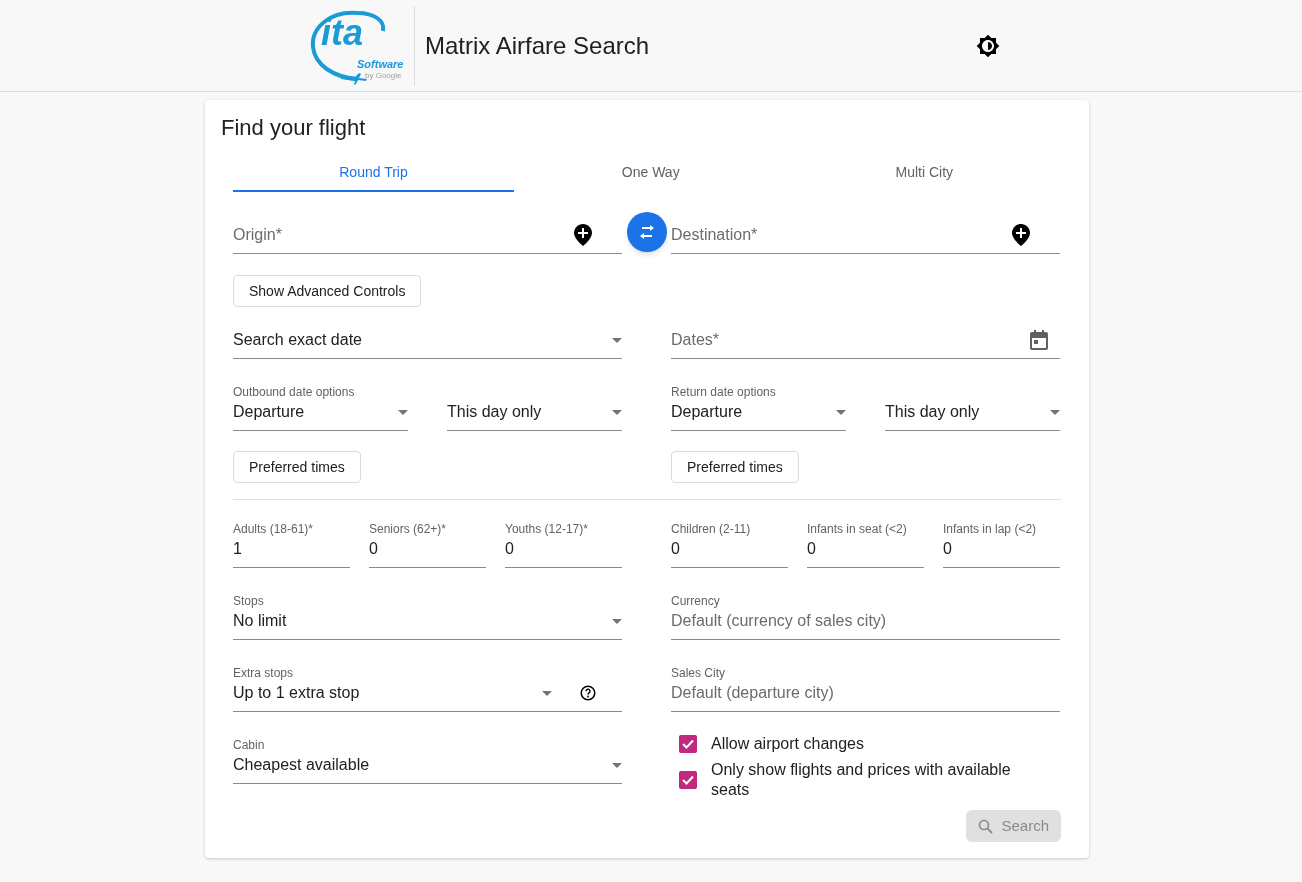 This screenshot has width=1302, height=882. What do you see at coordinates (788, 744) in the screenshot?
I see `checkbox-label: Allow airport changes` at bounding box center [788, 744].